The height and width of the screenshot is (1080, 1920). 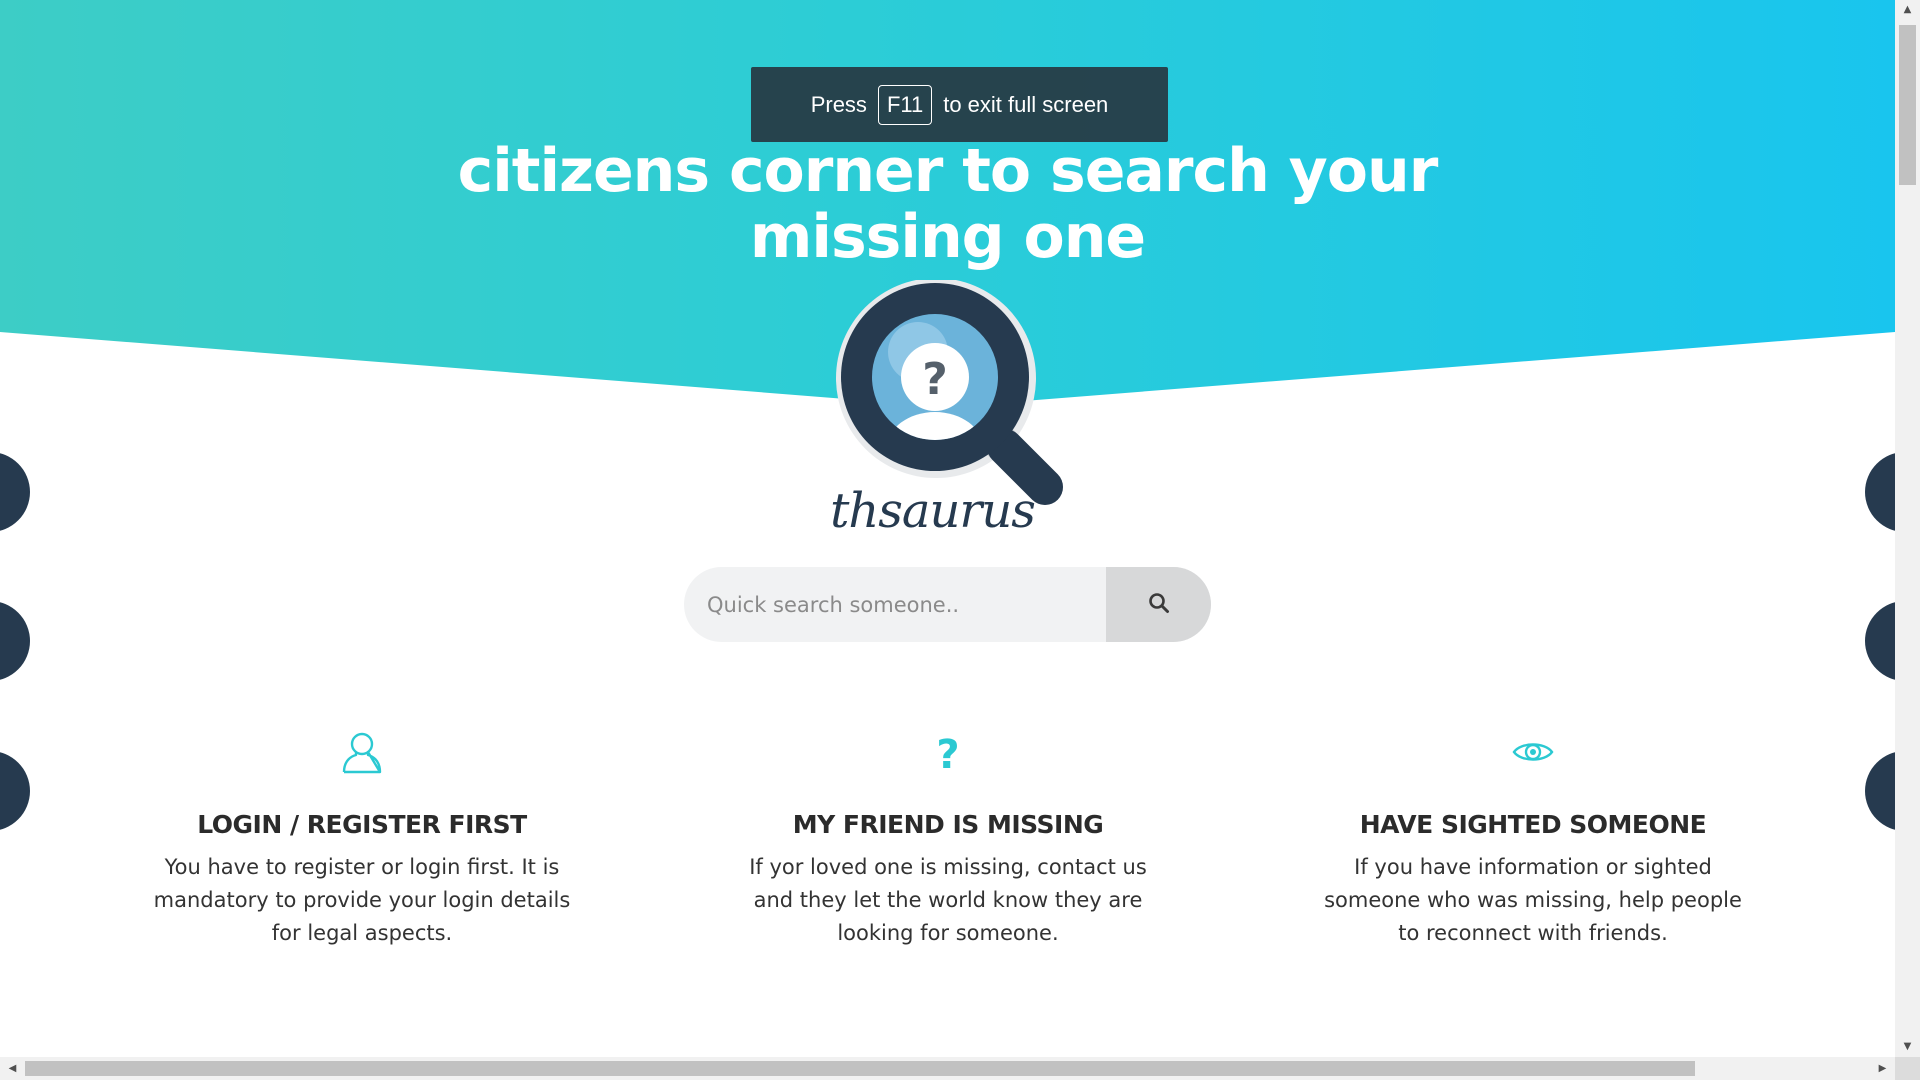 What do you see at coordinates (12, 1068) in the screenshot?
I see `scroll-left-icon: ◀` at bounding box center [12, 1068].